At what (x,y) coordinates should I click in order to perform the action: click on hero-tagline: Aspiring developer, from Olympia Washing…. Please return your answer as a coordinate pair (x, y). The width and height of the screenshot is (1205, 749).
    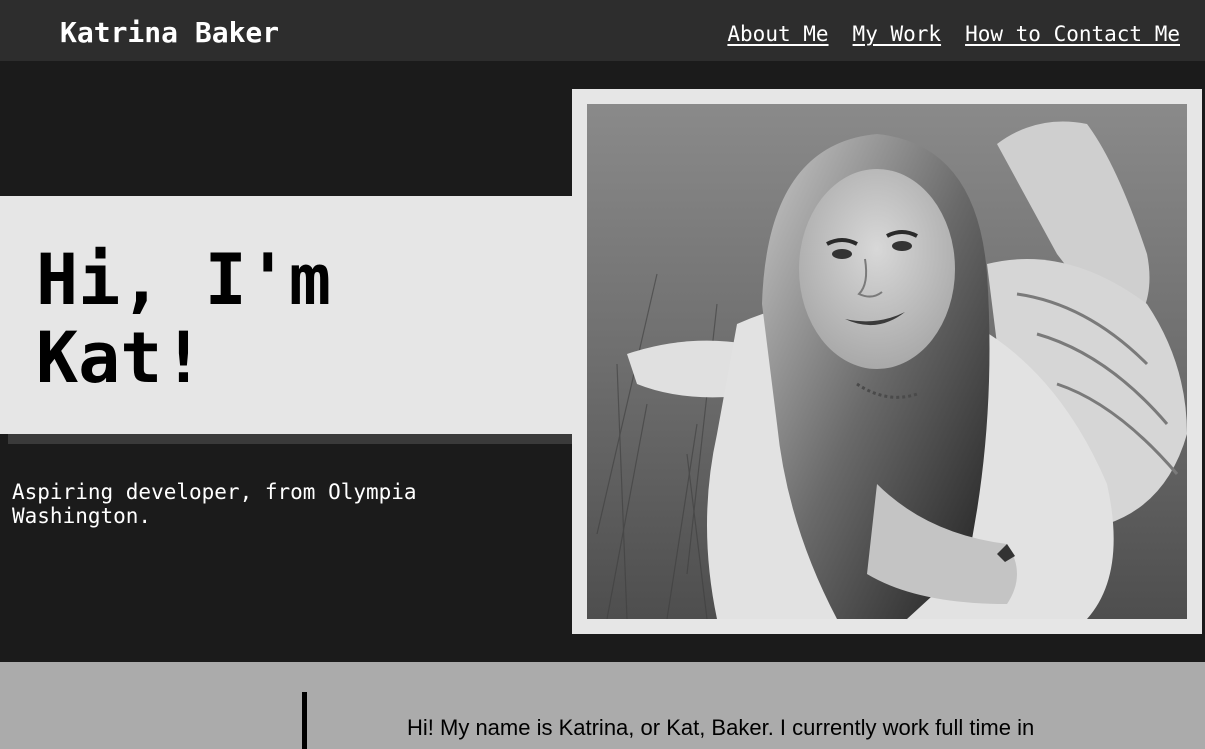
    Looking at the image, I should click on (214, 504).